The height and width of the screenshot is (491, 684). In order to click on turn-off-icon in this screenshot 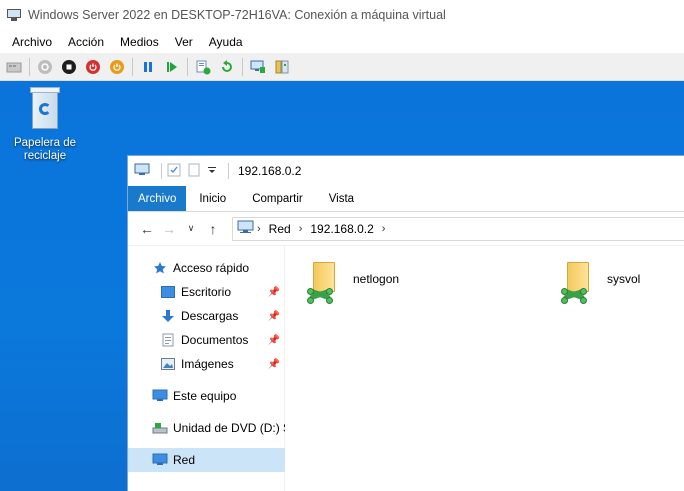, I will do `click(69, 67)`.